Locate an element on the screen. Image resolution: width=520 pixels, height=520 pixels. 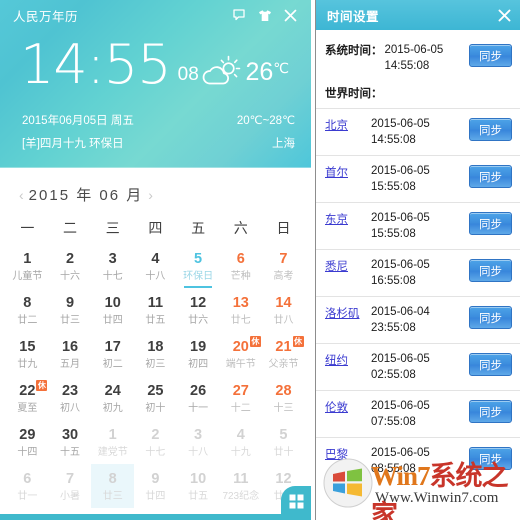
day-sublabel: 廿三 is located at coordinates (112, 496).